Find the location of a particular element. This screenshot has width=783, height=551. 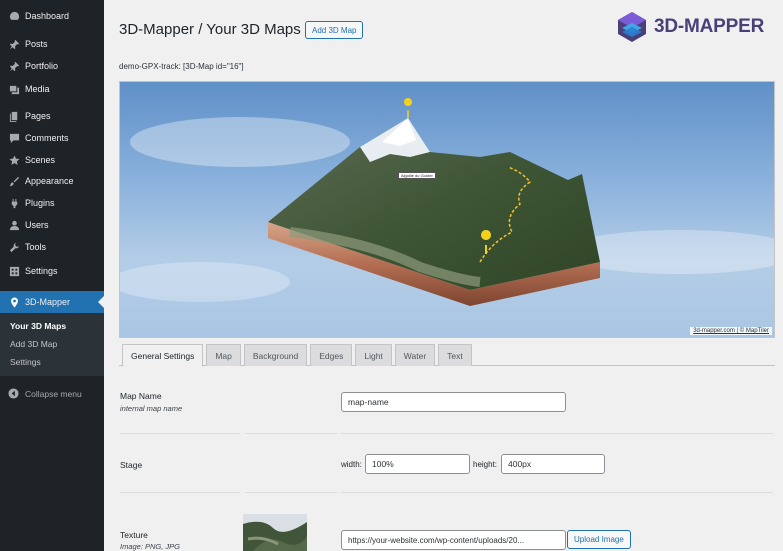

brush-icon is located at coordinates (14, 181).